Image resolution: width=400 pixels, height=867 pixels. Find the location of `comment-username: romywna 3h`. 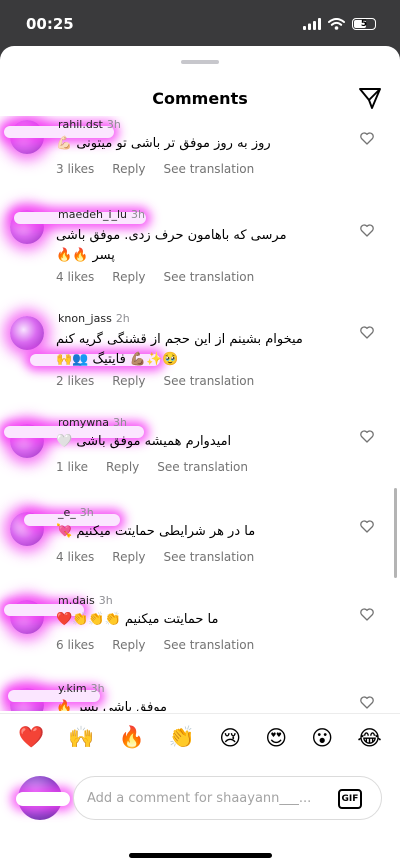

comment-username: romywna 3h is located at coordinates (92, 422).